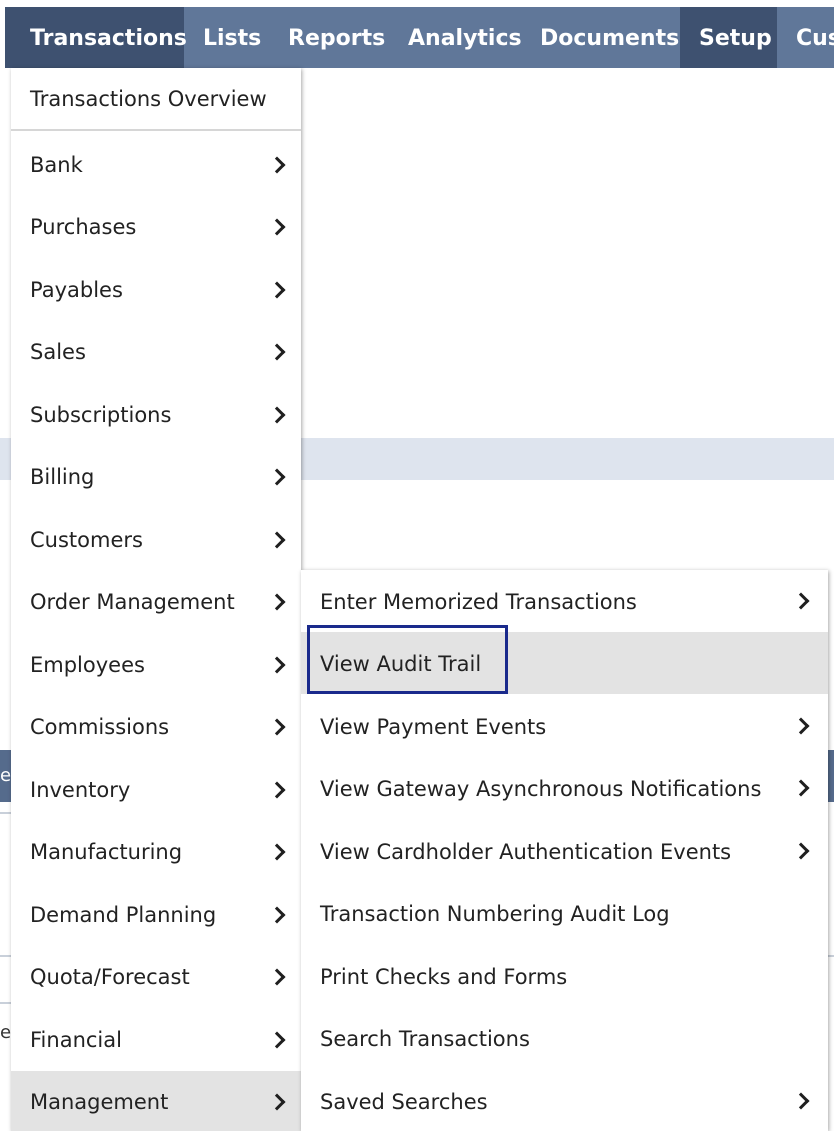 The height and width of the screenshot is (1131, 834). I want to click on menu-item-label: Subscriptions, so click(101, 415).